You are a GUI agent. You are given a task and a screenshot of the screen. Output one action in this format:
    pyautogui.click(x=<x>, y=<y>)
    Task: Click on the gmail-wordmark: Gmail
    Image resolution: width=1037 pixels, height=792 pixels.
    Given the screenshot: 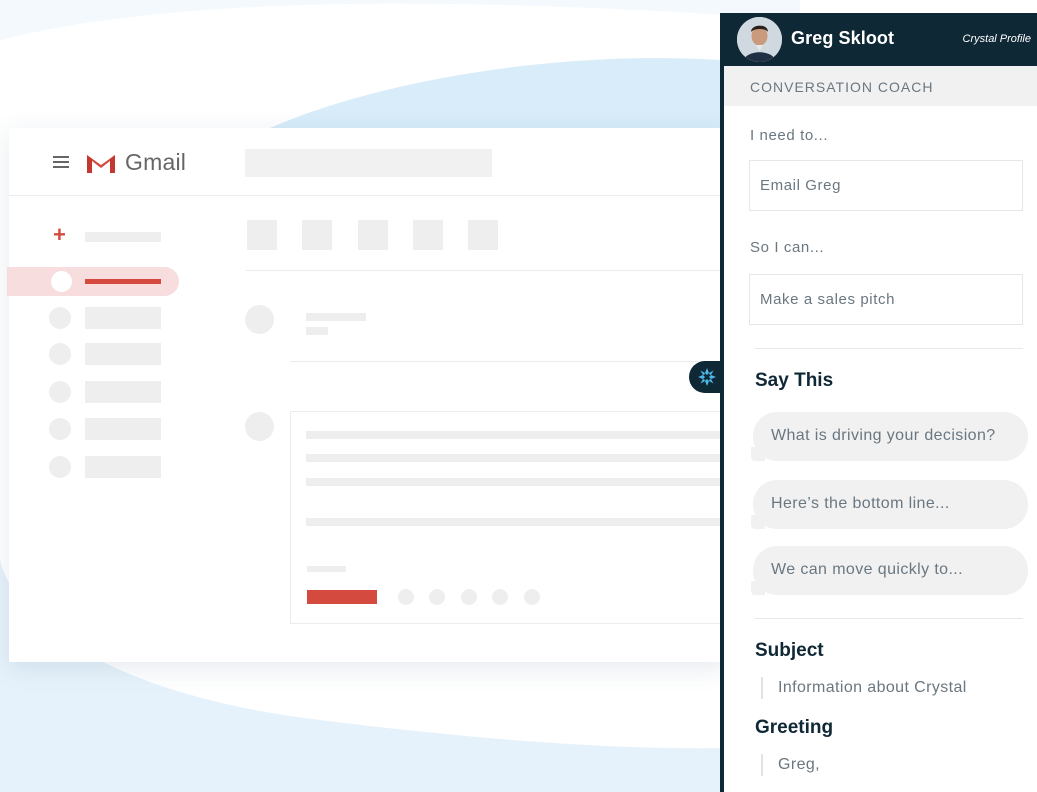 What is the action you would take?
    pyautogui.click(x=156, y=162)
    